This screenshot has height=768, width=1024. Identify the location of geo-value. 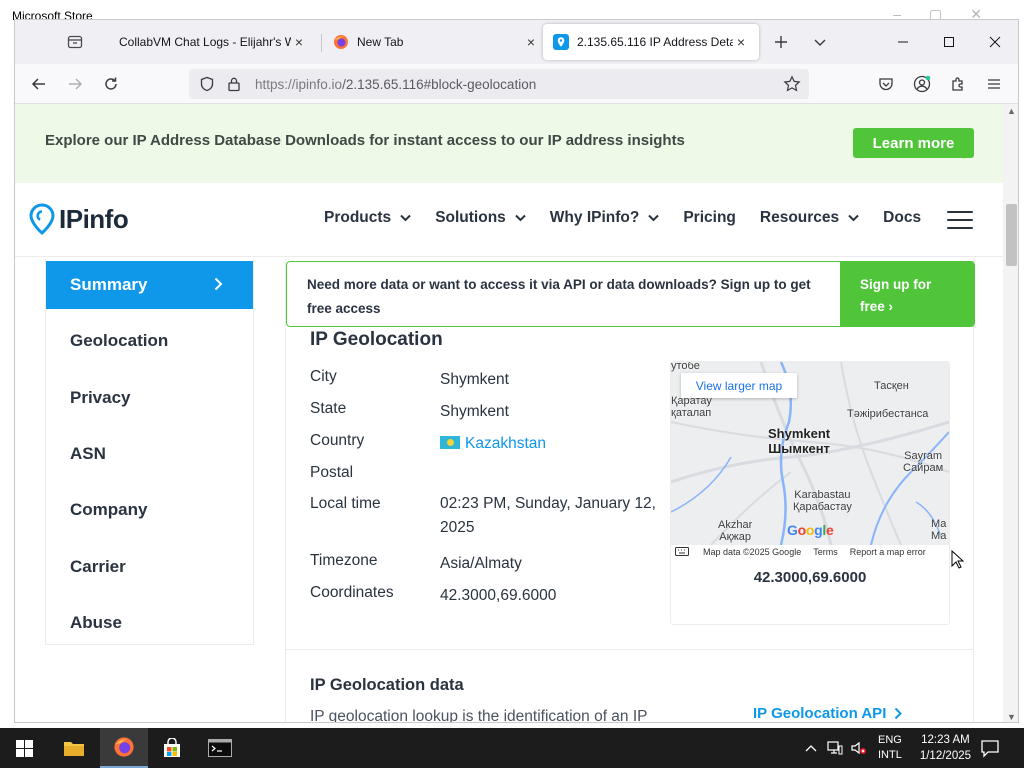
(550, 473).